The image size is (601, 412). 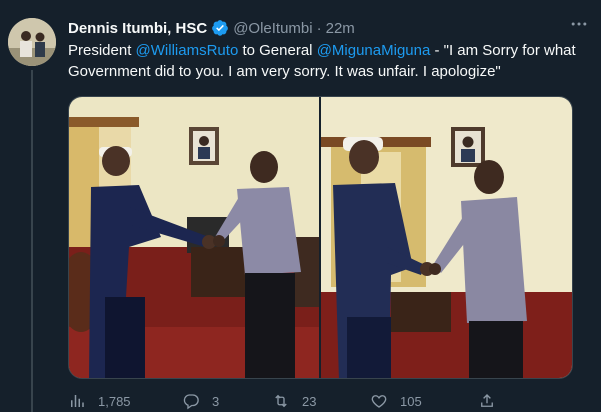 I want to click on reply-count: 3, so click(x=216, y=401).